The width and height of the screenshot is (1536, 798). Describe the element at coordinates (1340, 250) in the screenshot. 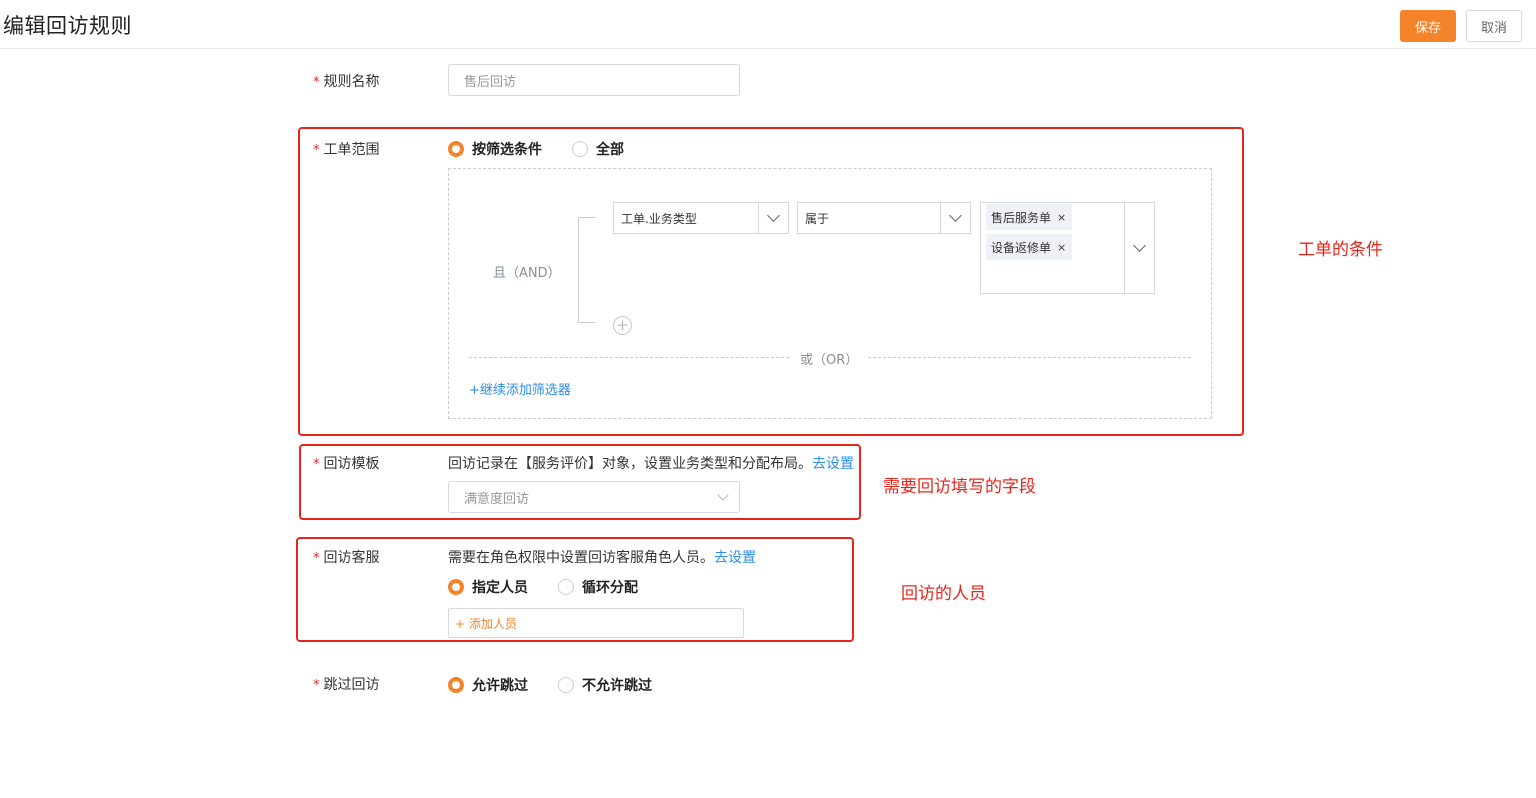

I see `annotation-conditions: 工单的条件` at that location.